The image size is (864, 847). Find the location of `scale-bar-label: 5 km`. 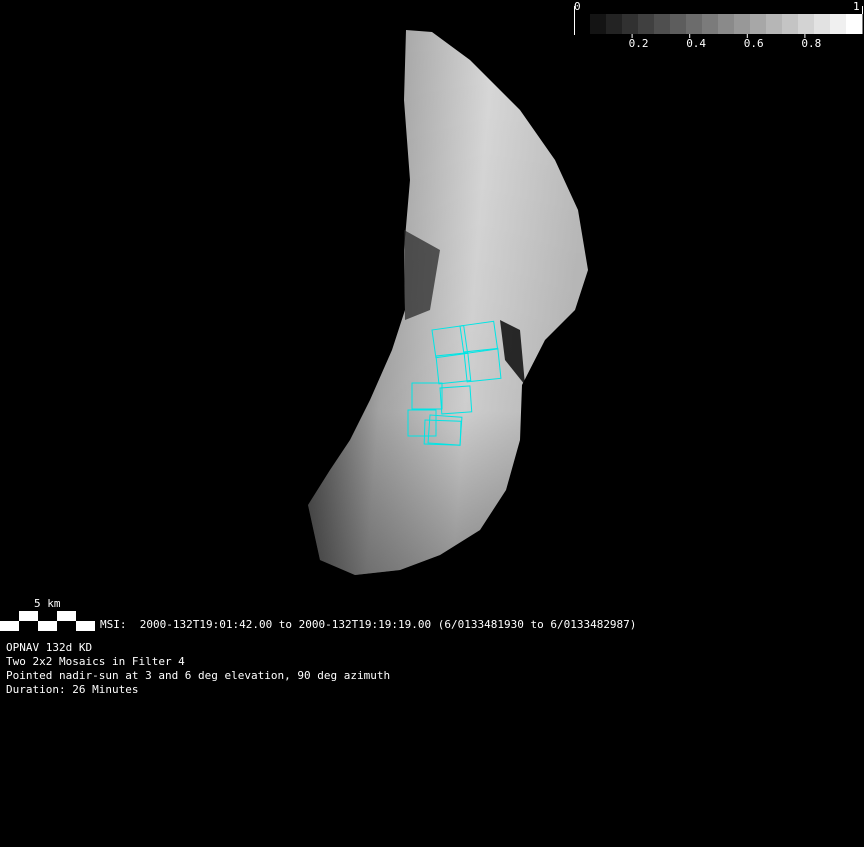

scale-bar-label: 5 km is located at coordinates (47, 603).